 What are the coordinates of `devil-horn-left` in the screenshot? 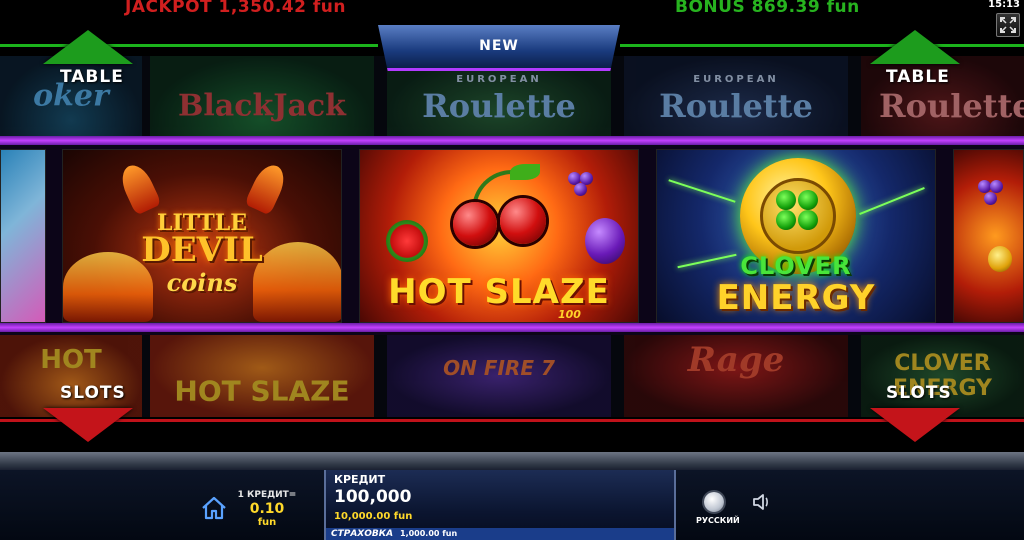 It's located at (139, 188).